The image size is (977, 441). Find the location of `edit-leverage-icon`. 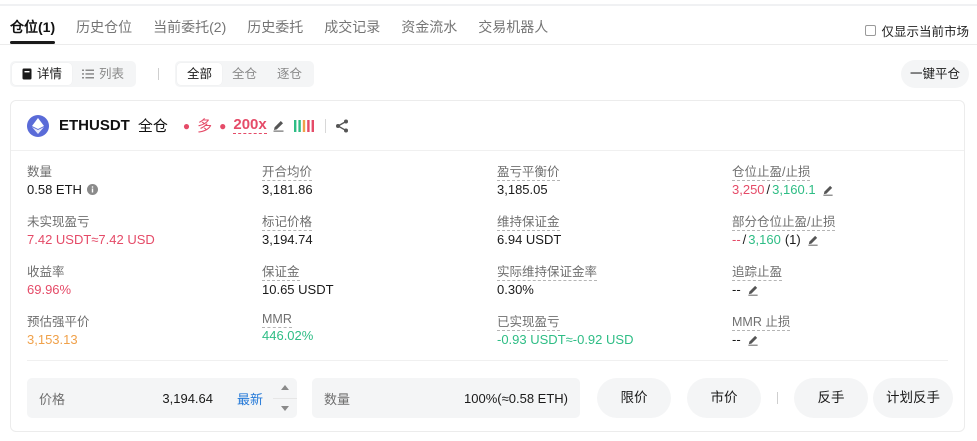

edit-leverage-icon is located at coordinates (278, 125).